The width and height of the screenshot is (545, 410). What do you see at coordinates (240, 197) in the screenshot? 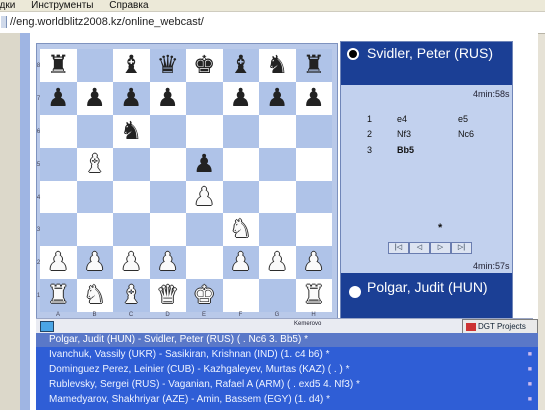
I see `board-square-f4` at bounding box center [240, 197].